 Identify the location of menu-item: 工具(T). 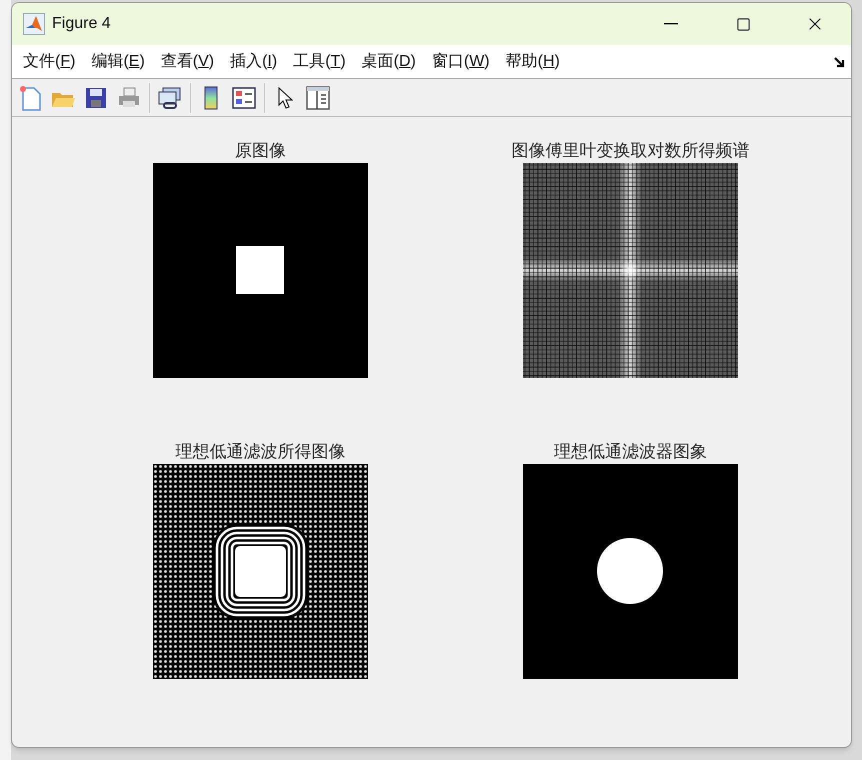
(319, 62).